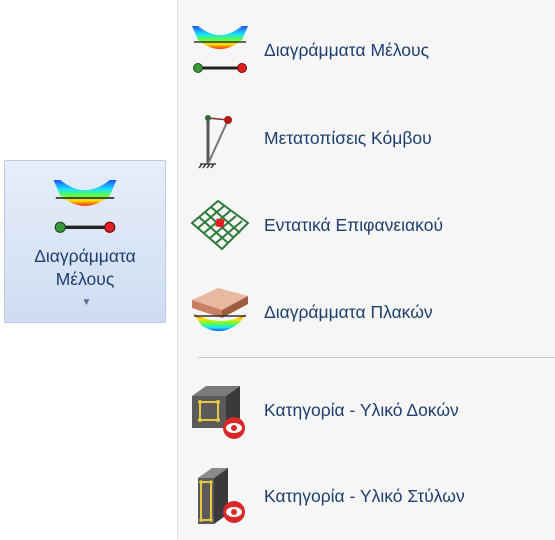 The image size is (555, 540). Describe the element at coordinates (218, 412) in the screenshot. I see `beam-material-icon` at that location.